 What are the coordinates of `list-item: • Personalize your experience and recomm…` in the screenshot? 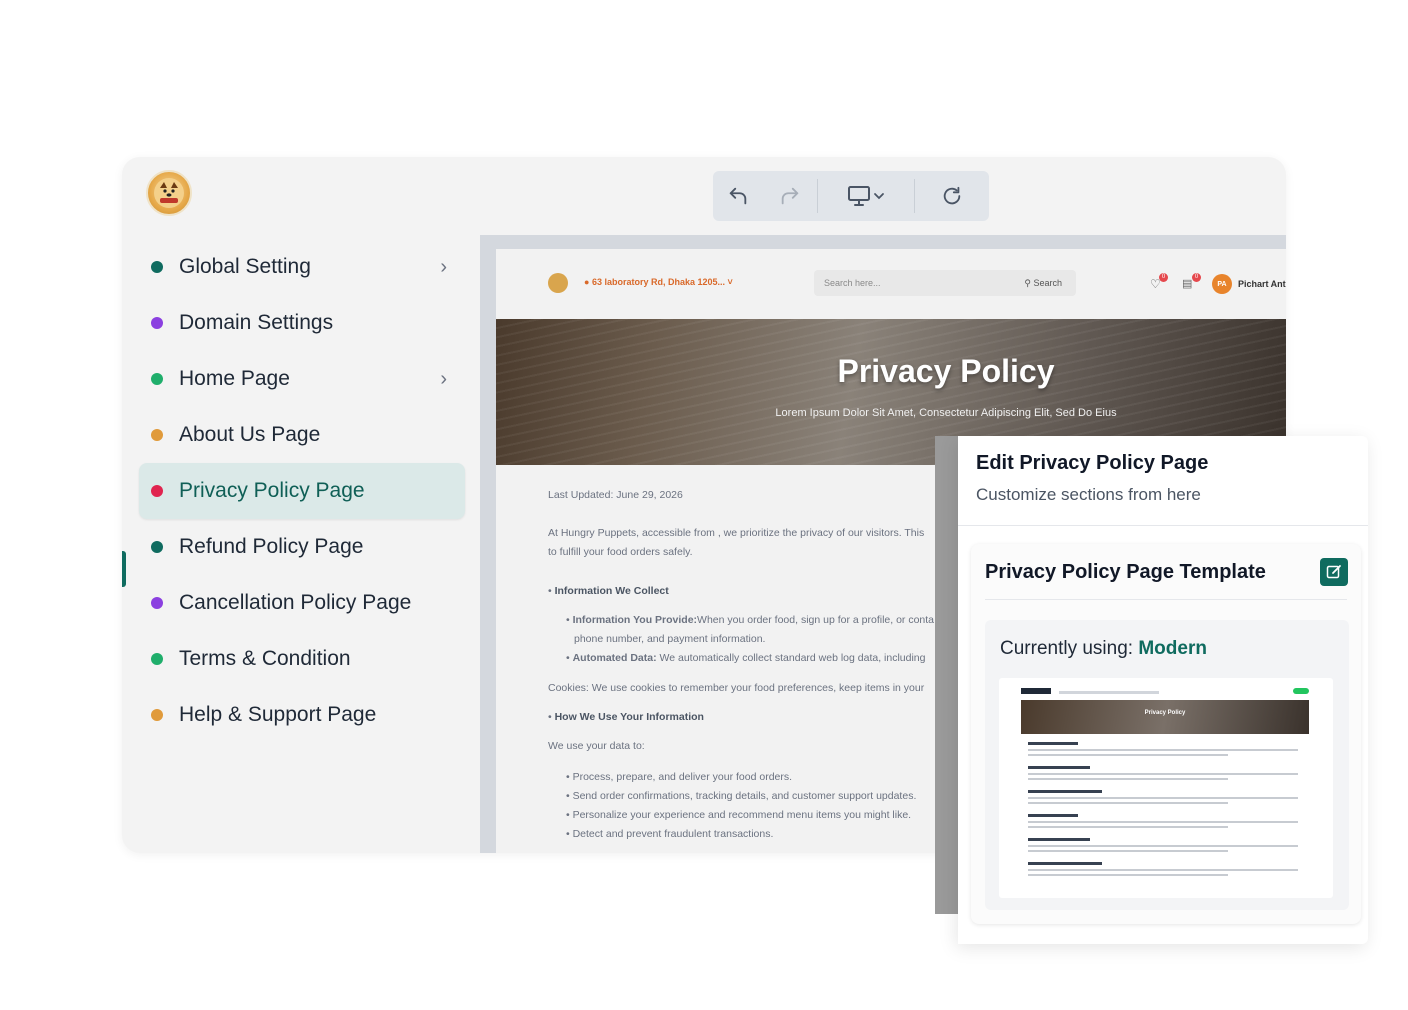 It's located at (739, 815).